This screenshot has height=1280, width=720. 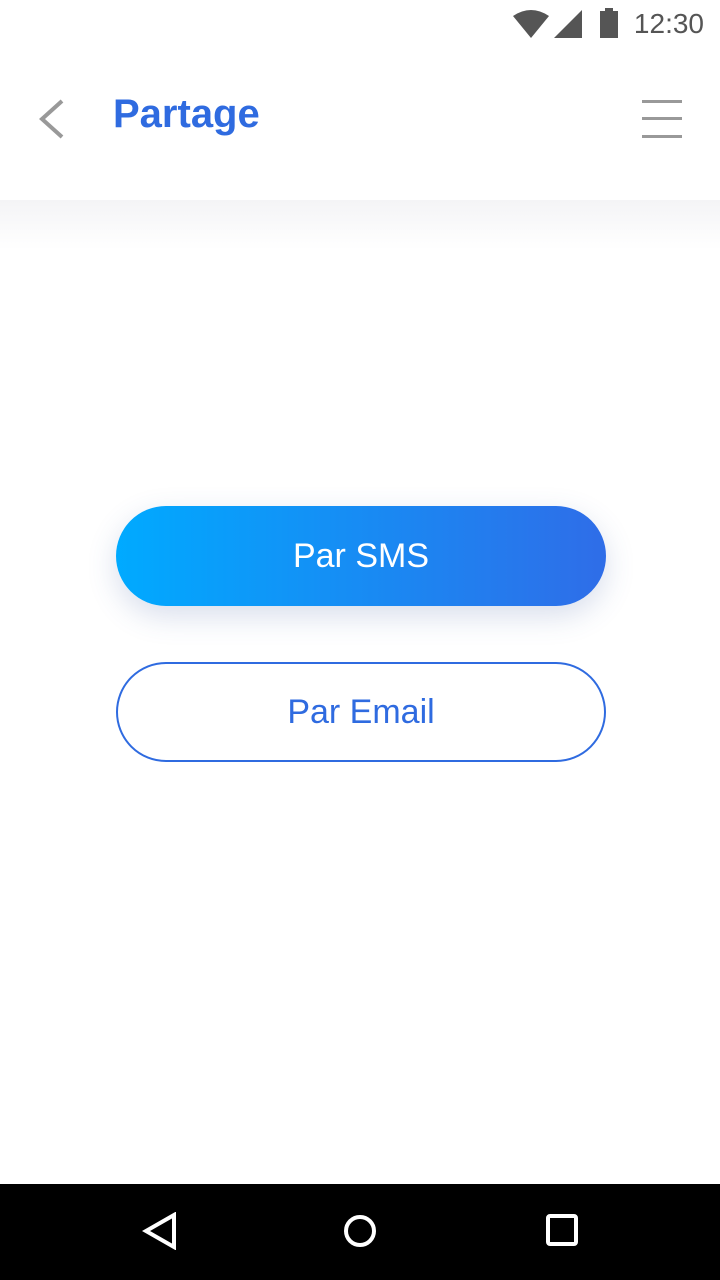 I want to click on nav-home-icon, so click(x=360, y=1231).